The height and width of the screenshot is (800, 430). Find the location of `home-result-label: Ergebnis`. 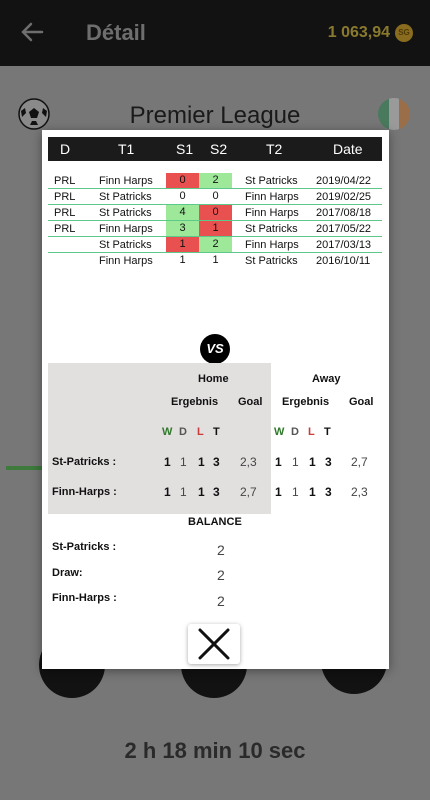

home-result-label: Ergebnis is located at coordinates (195, 402).